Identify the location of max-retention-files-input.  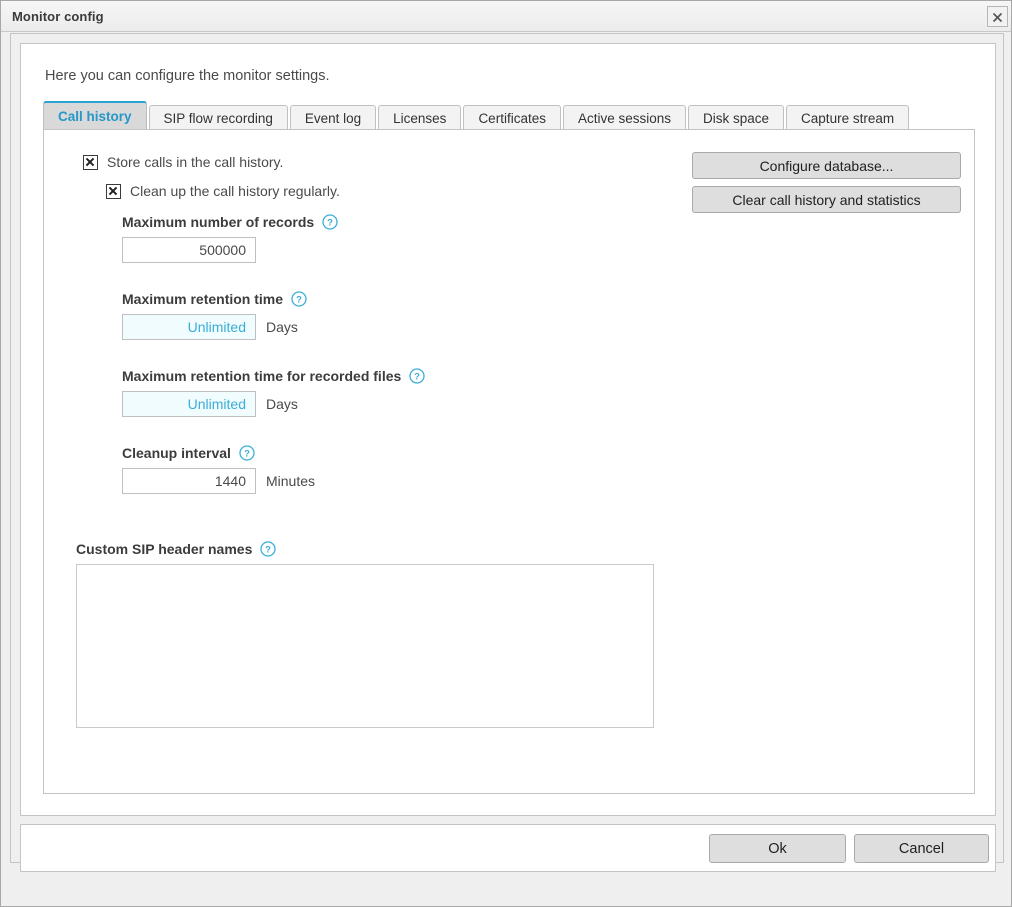
(189, 404).